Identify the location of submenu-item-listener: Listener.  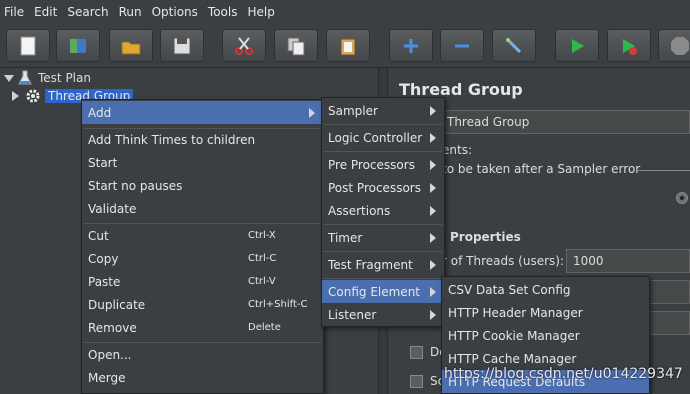
(383, 314).